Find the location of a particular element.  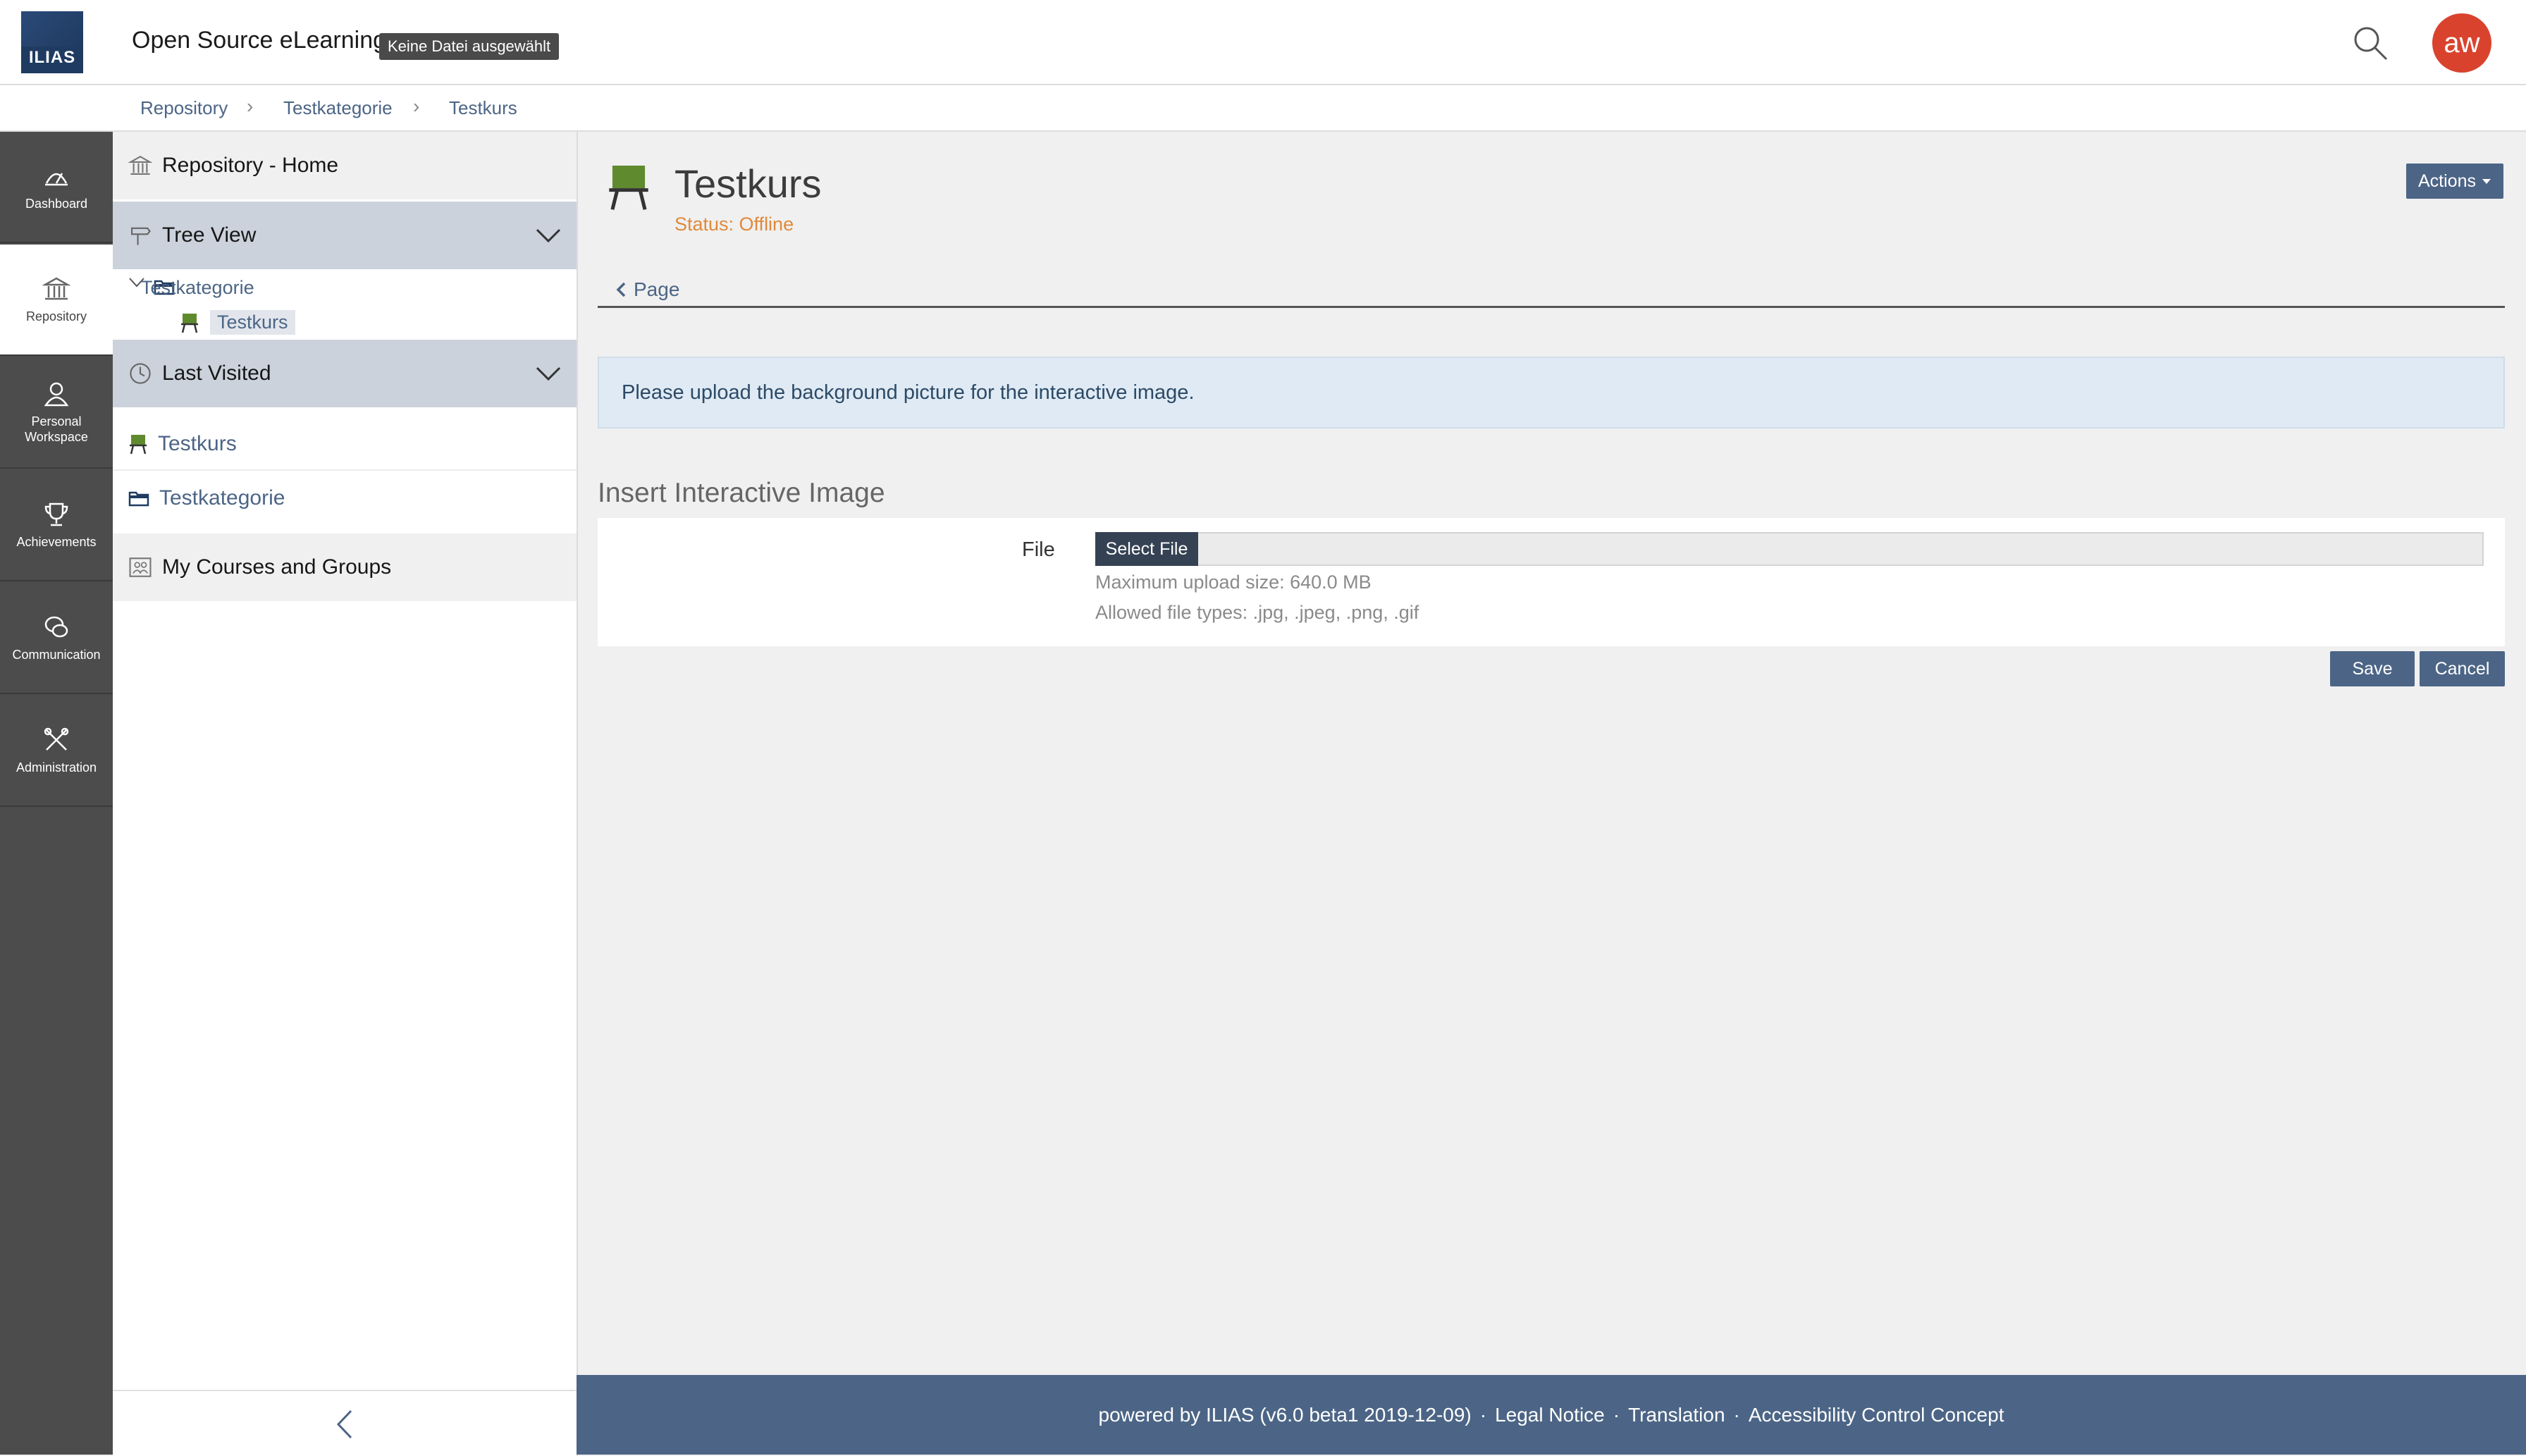

signpost-icon is located at coordinates (141, 236).